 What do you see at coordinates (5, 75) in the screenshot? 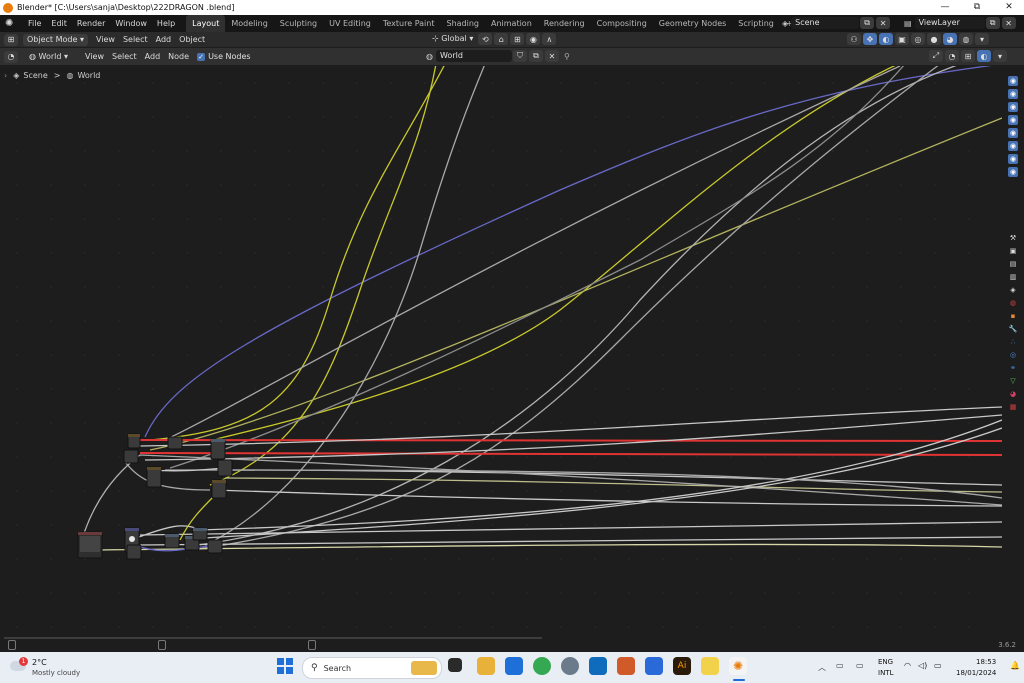
I see `expand-sidebar-icon: ›` at bounding box center [5, 75].